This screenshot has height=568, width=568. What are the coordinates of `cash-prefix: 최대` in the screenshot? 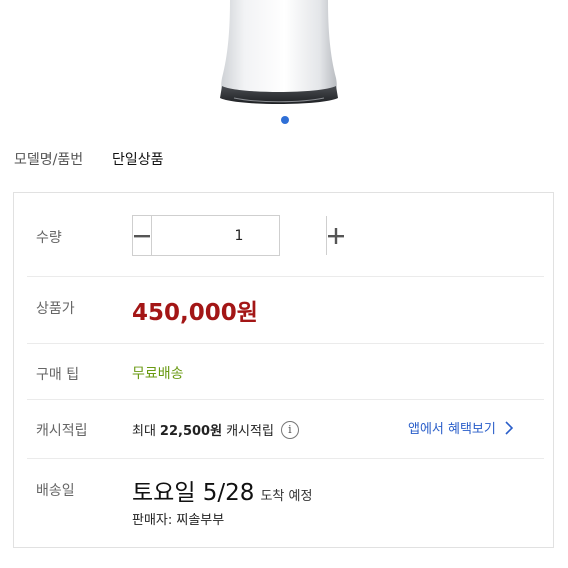 It's located at (144, 431).